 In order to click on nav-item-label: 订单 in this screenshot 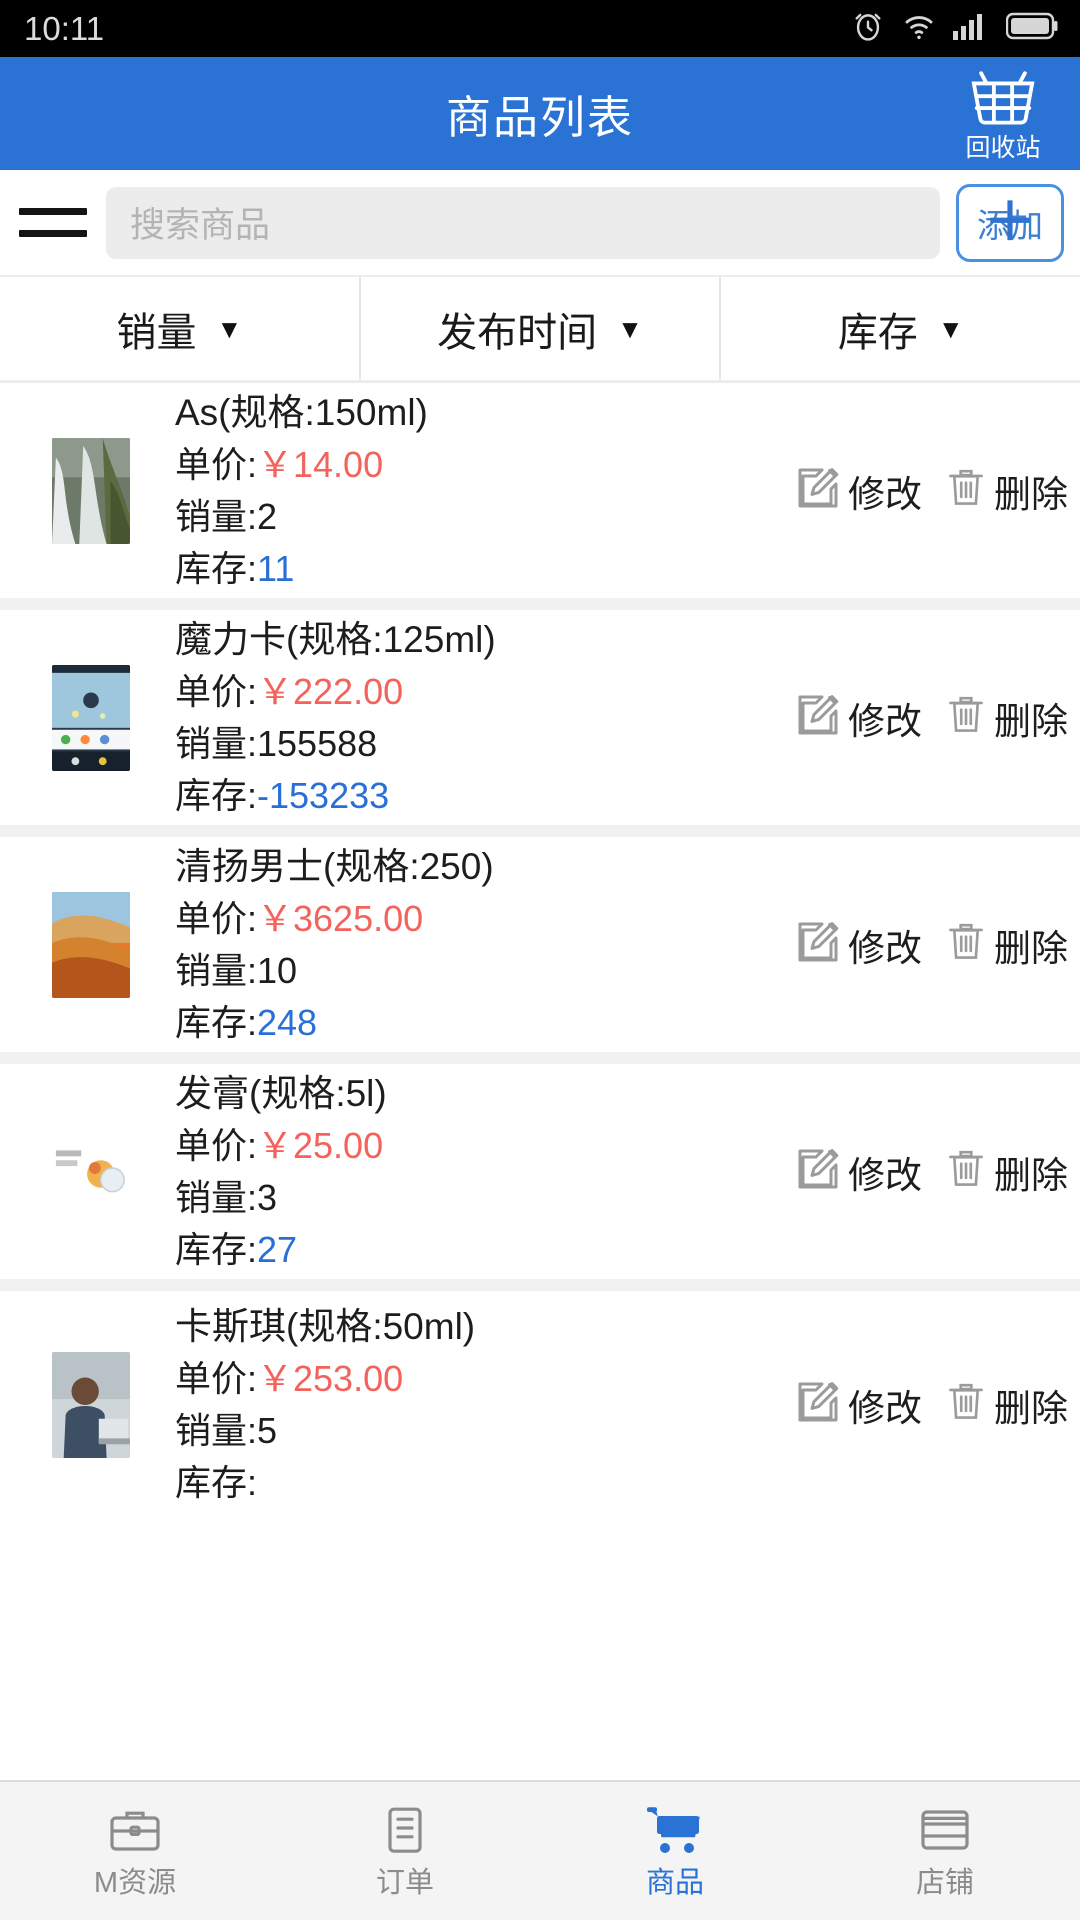, I will do `click(404, 1883)`.